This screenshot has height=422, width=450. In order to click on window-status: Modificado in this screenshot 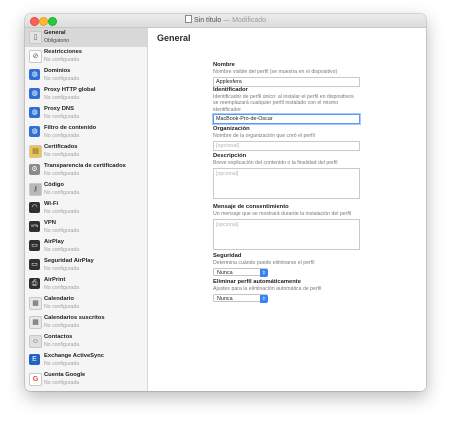, I will do `click(249, 20)`.